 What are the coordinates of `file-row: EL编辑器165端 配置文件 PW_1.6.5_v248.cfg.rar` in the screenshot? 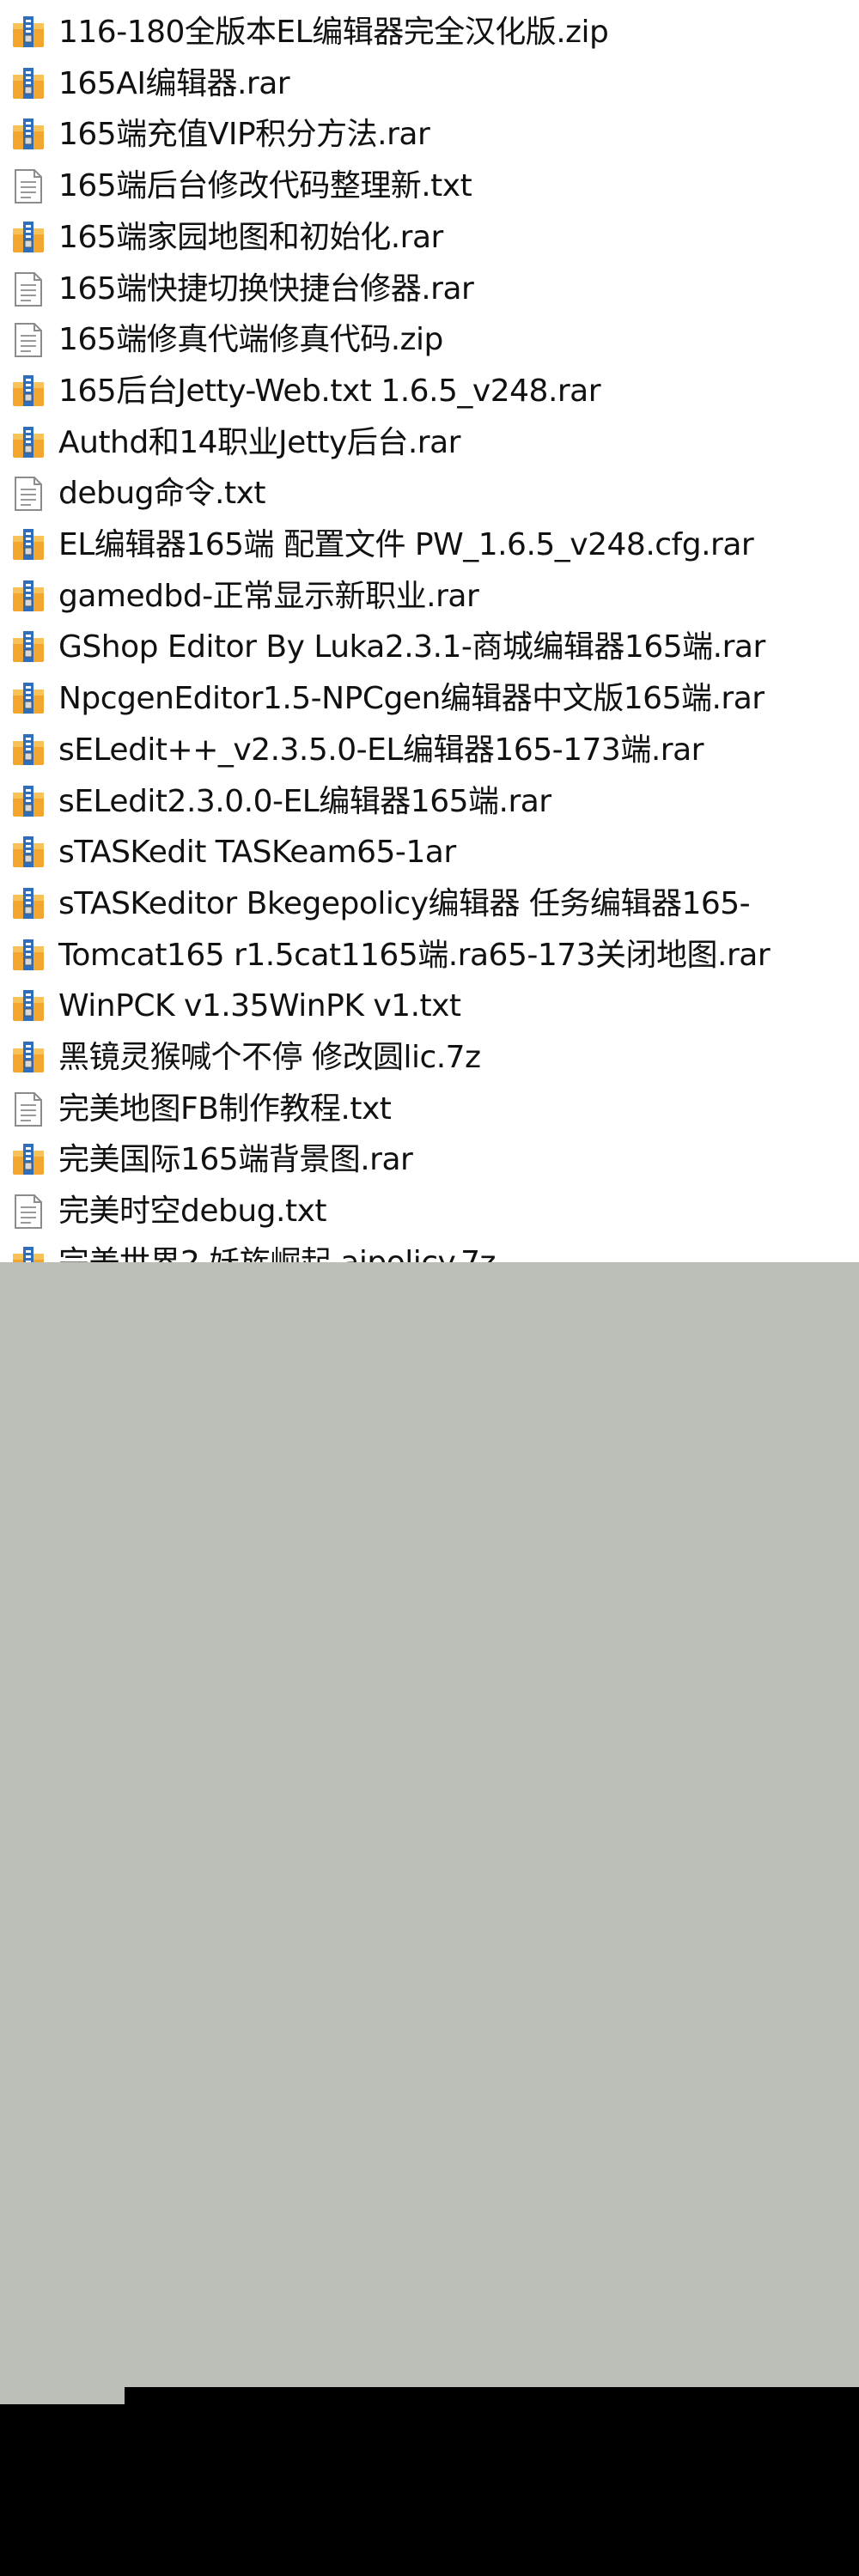 It's located at (430, 544).